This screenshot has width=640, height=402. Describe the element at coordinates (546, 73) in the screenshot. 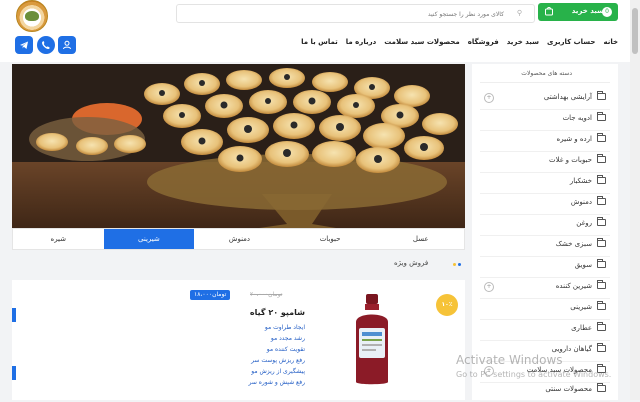

I see `sidebar-title: دسته های محصولات` at that location.